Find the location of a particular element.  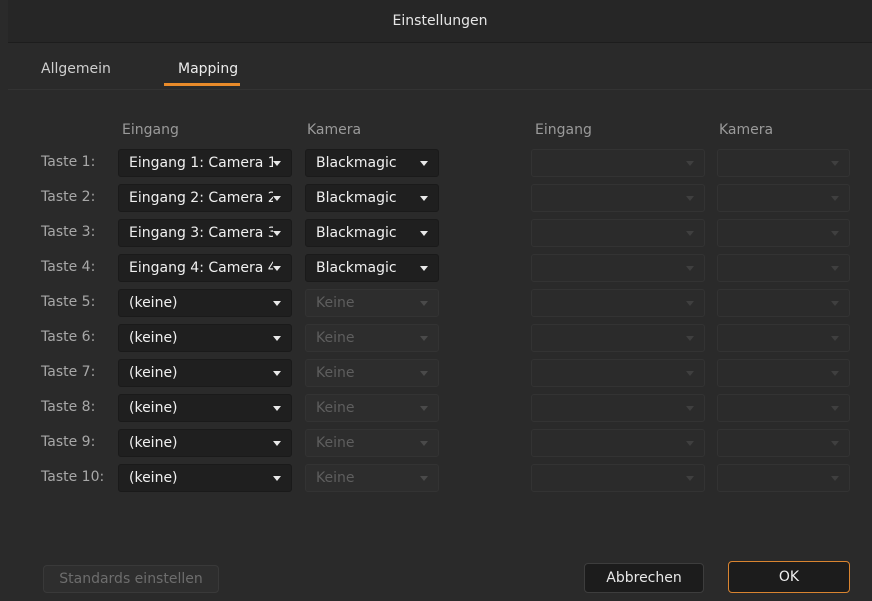

input-dropdown-7: (keine) is located at coordinates (205, 373).